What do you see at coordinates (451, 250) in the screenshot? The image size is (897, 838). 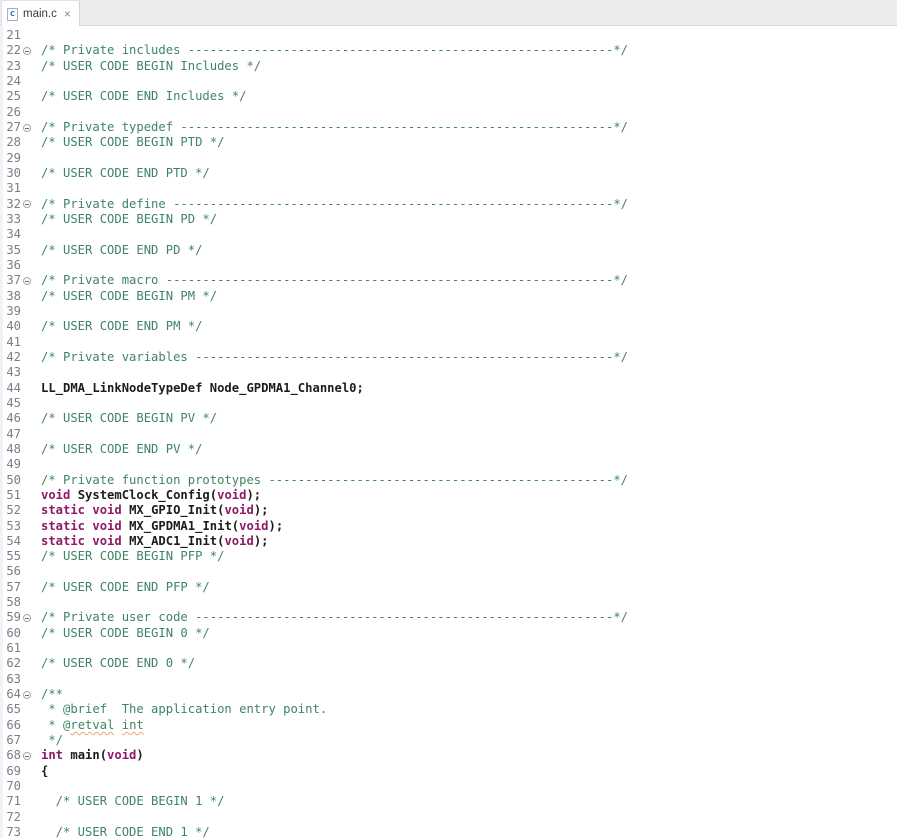 I see `code-line: 35 /* USER CODE END PD */` at bounding box center [451, 250].